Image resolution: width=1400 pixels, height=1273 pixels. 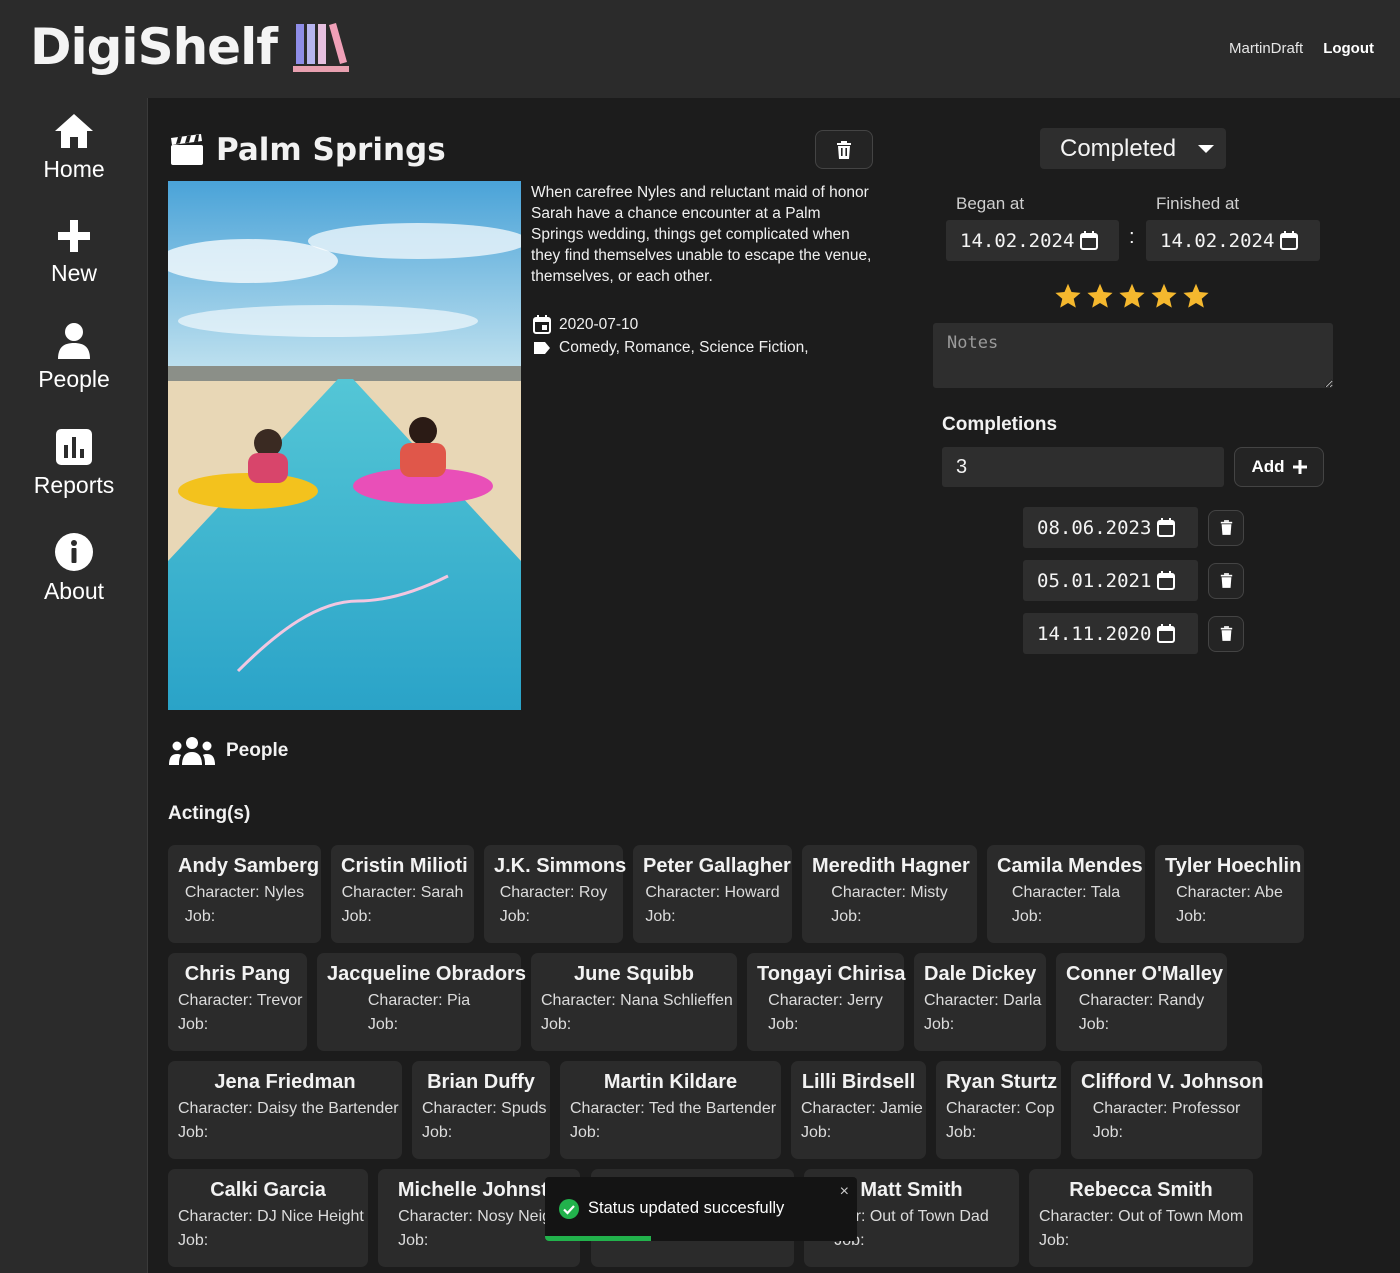 What do you see at coordinates (980, 1002) in the screenshot?
I see `cast-card: Dale Dickey Character: Darla Job:` at bounding box center [980, 1002].